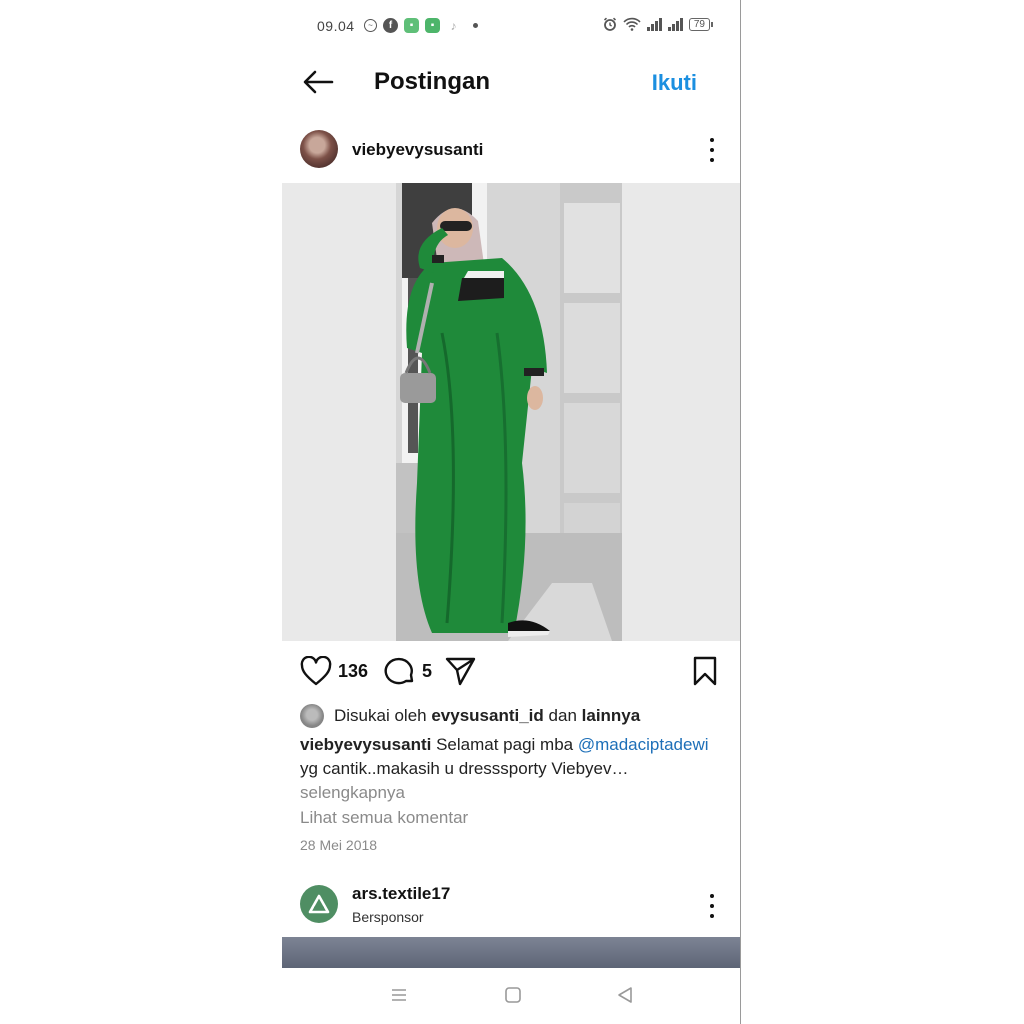 The width and height of the screenshot is (1024, 1024). Describe the element at coordinates (411, 25) in the screenshot. I see `app-notification-icon: ▪` at that location.